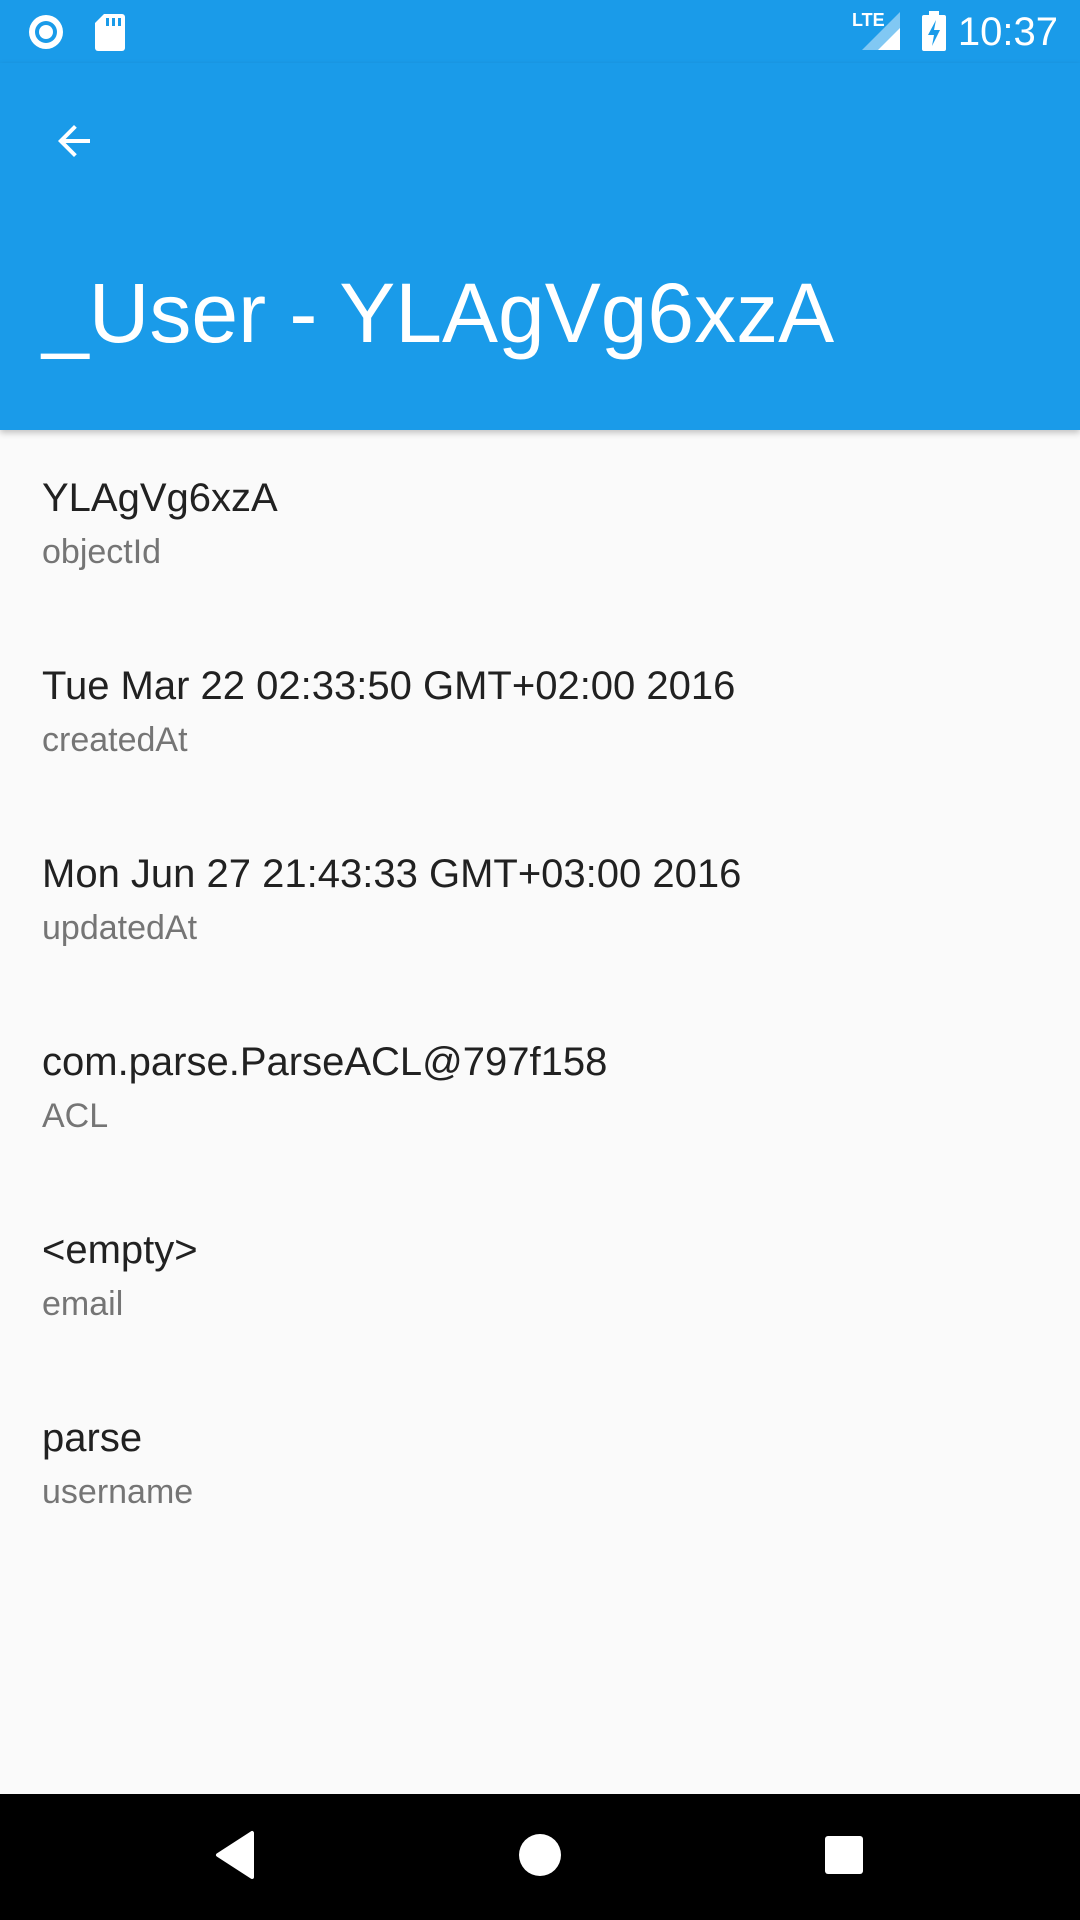 This screenshot has width=1080, height=1920. Describe the element at coordinates (115, 740) in the screenshot. I see `field-key: createdAt` at that location.